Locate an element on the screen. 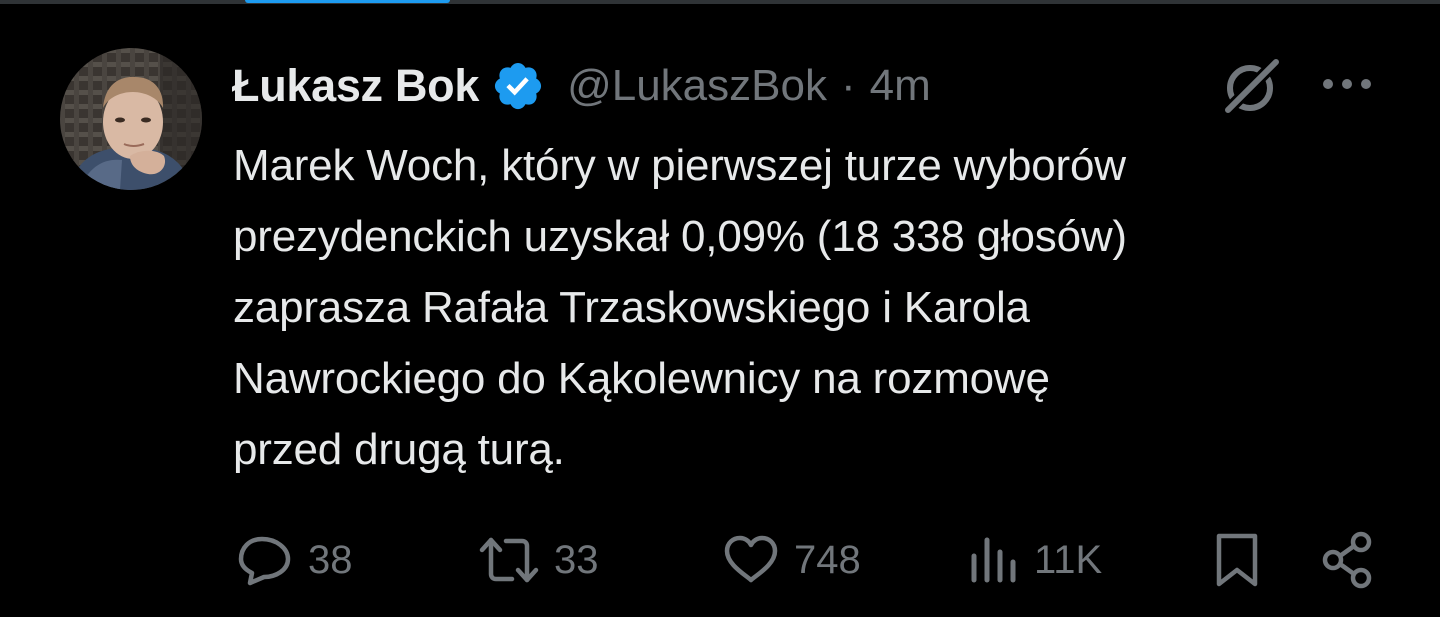 The image size is (1440, 617). timestamp: 4m is located at coordinates (900, 86).